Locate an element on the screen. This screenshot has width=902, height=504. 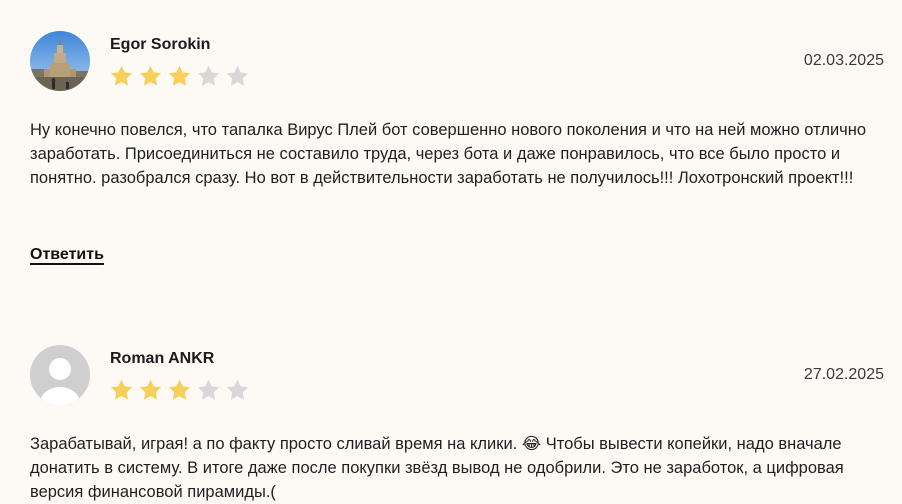
photo-avatar-icon is located at coordinates (60, 61).